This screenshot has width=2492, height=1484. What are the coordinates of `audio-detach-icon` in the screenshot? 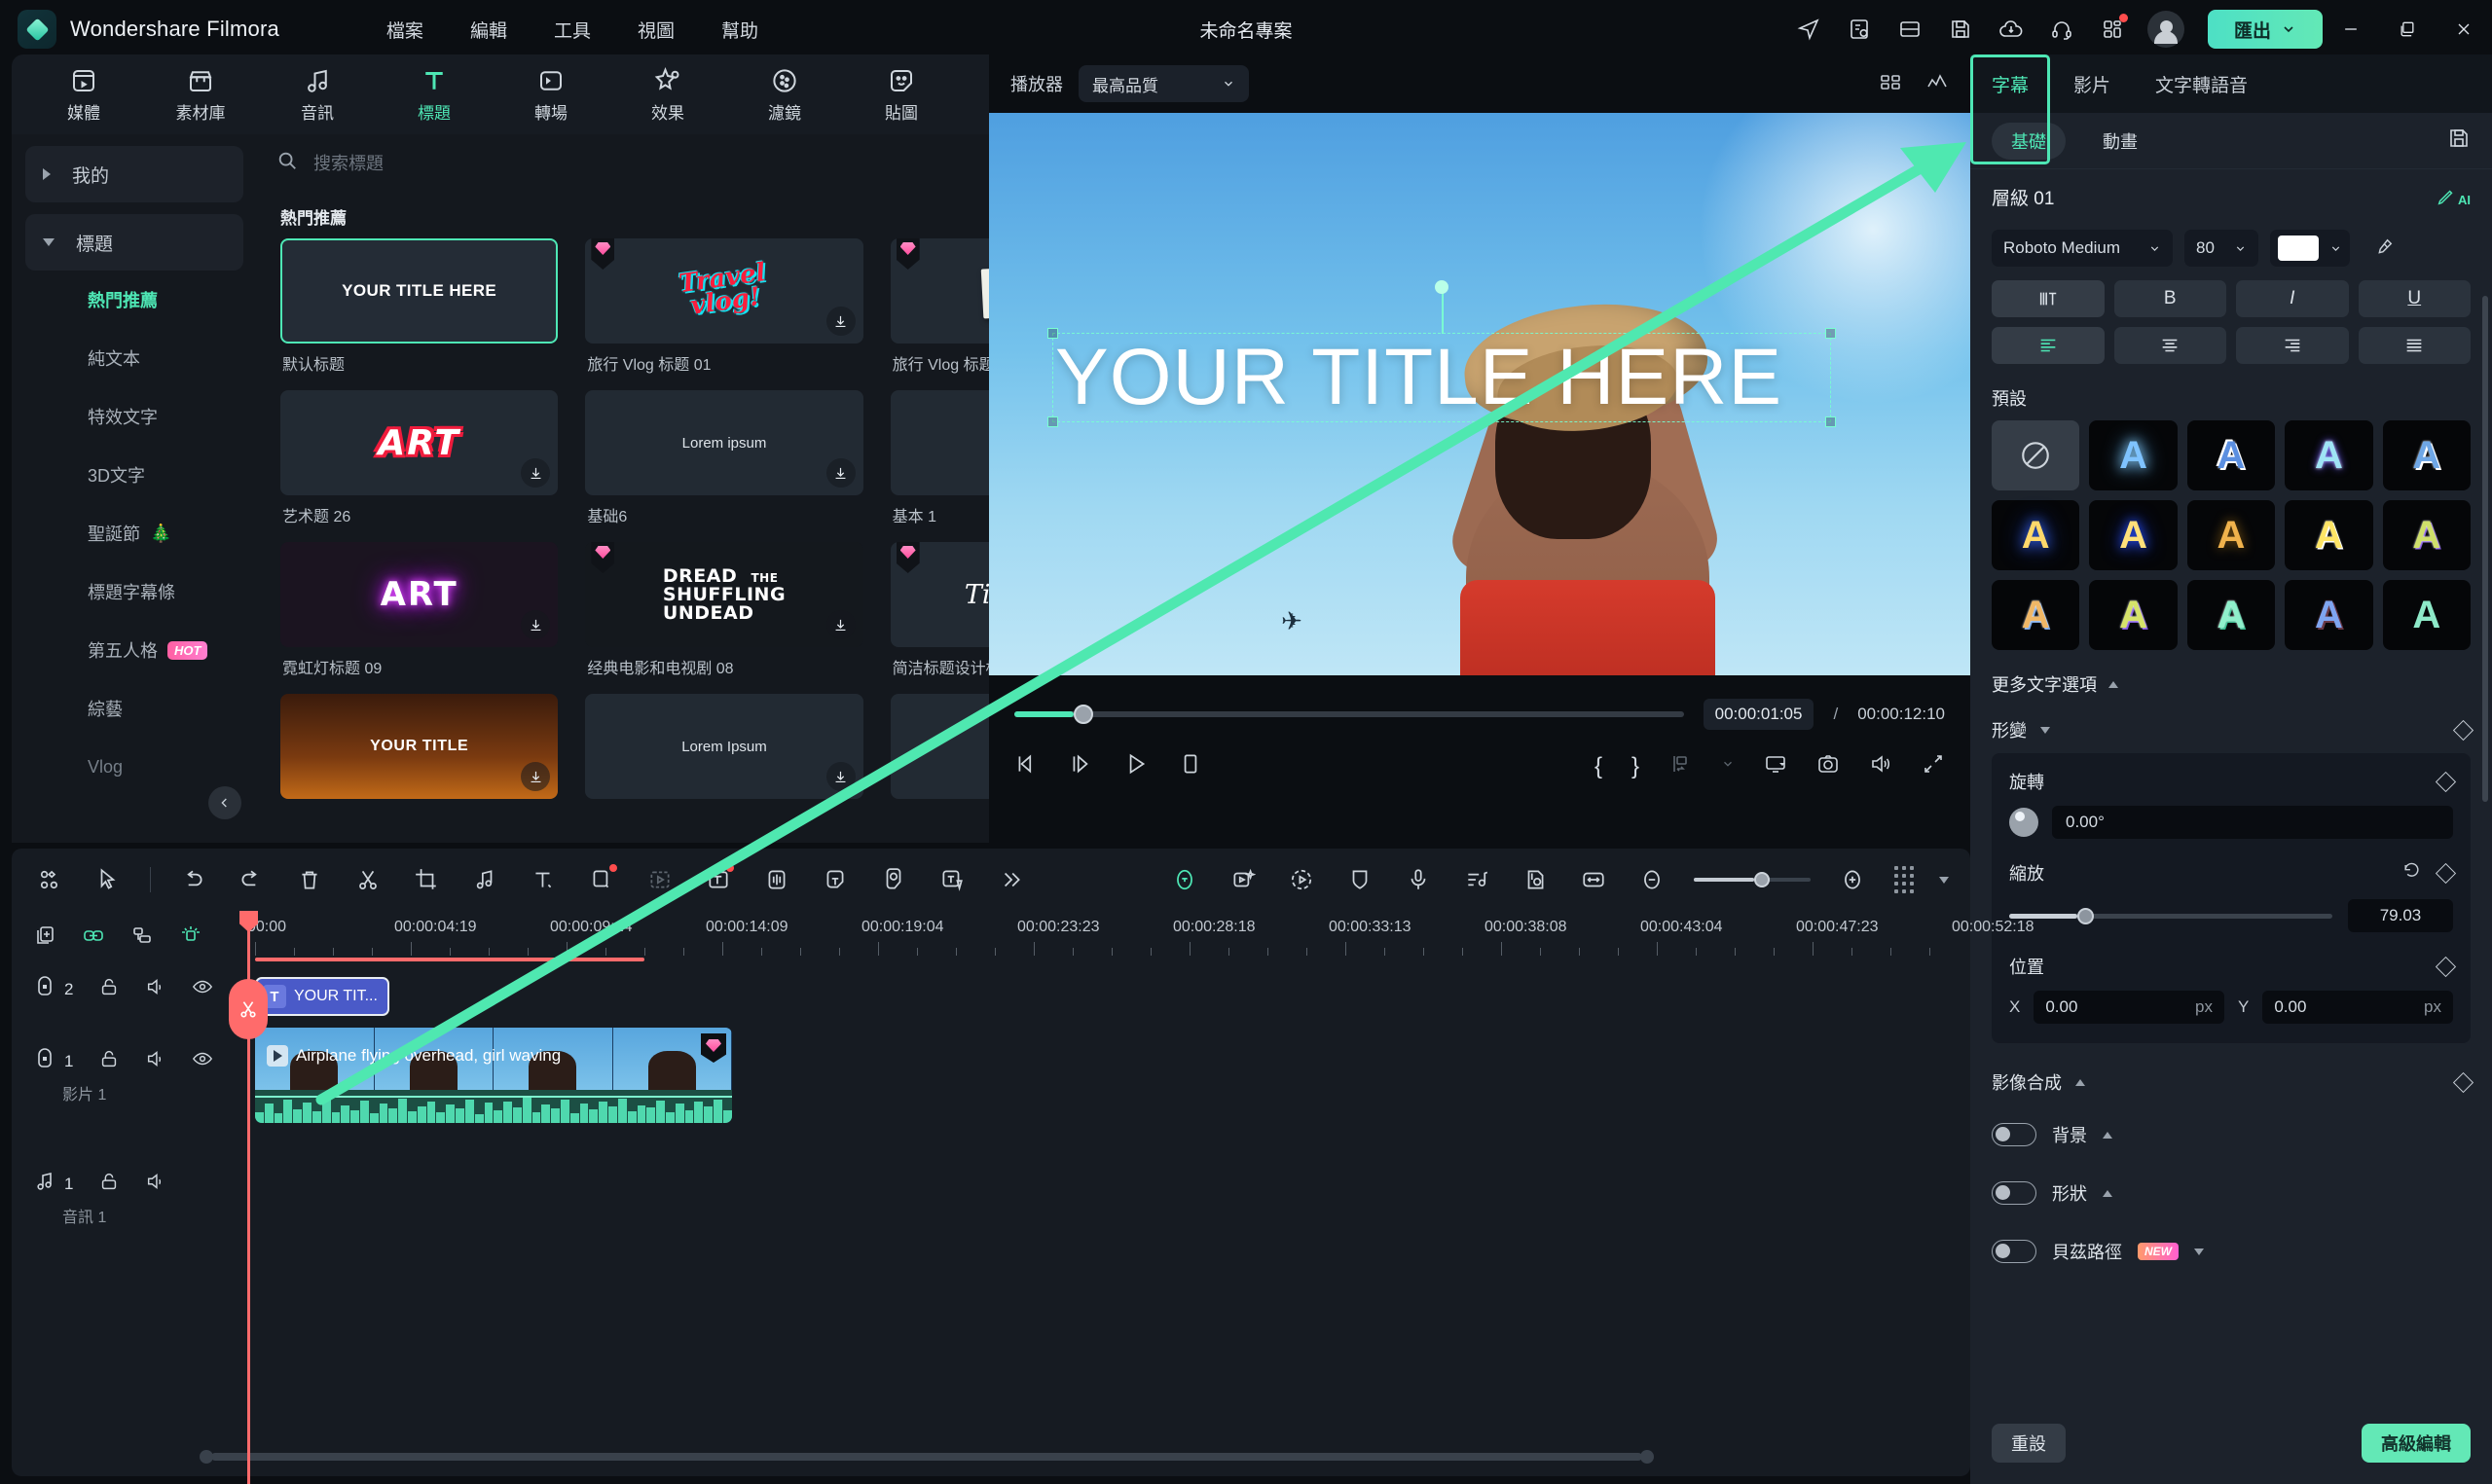 It's located at (484, 880).